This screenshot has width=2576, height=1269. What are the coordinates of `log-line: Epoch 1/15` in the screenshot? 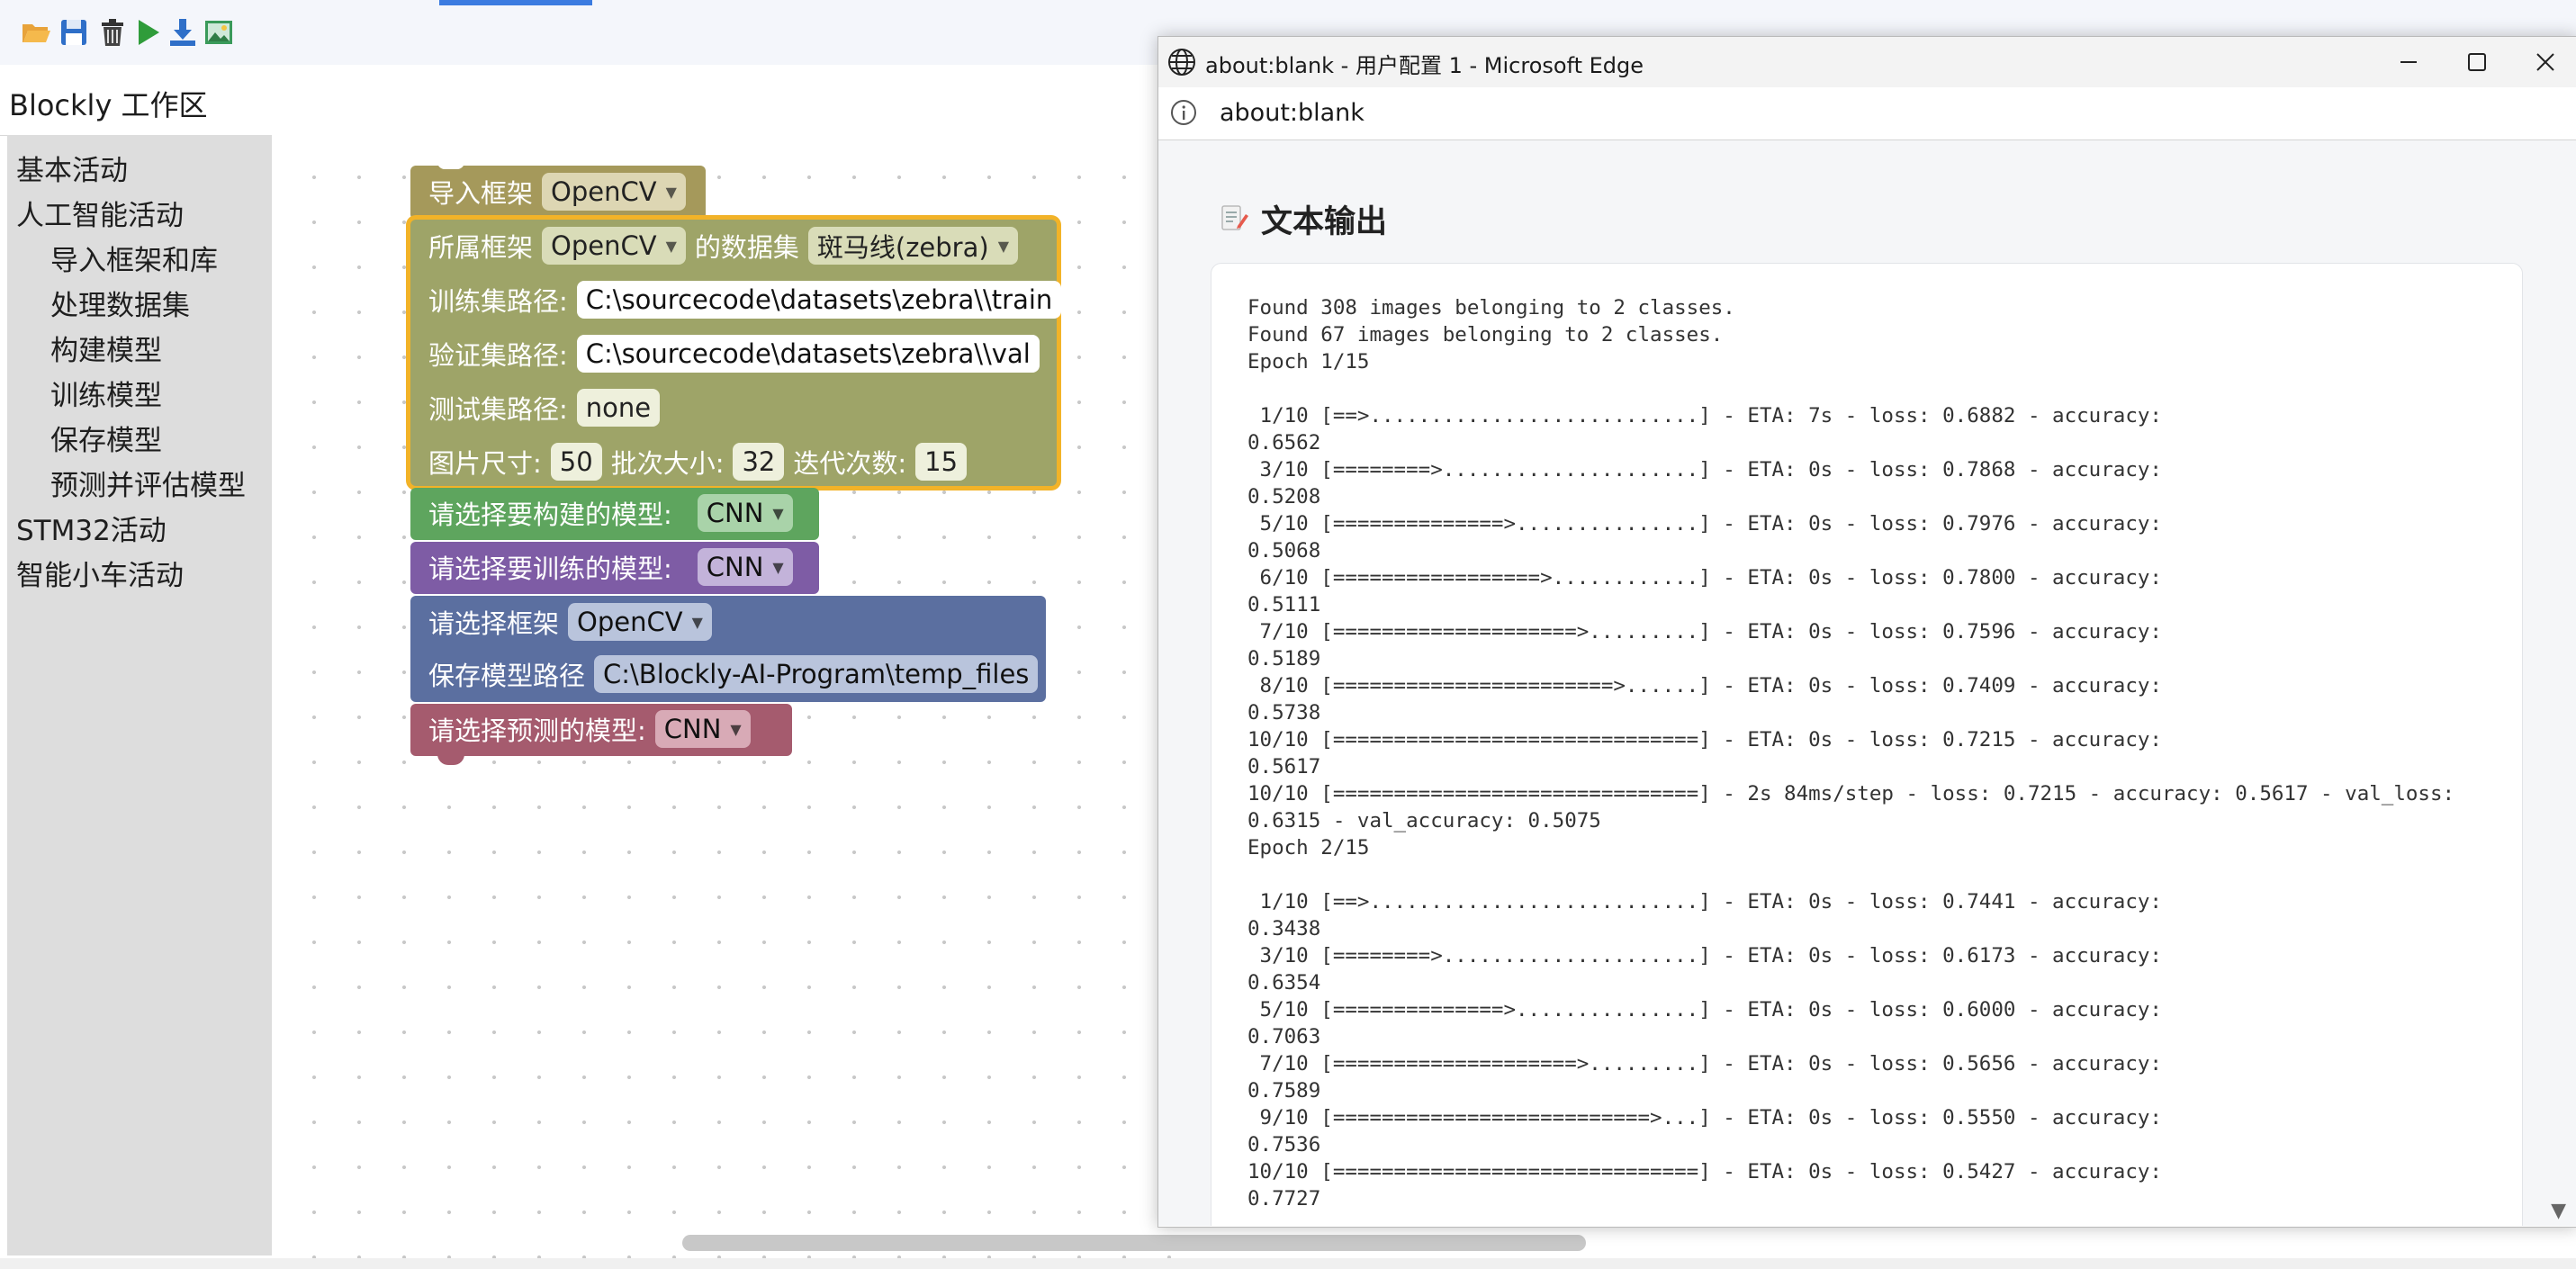 It's located at (1308, 362).